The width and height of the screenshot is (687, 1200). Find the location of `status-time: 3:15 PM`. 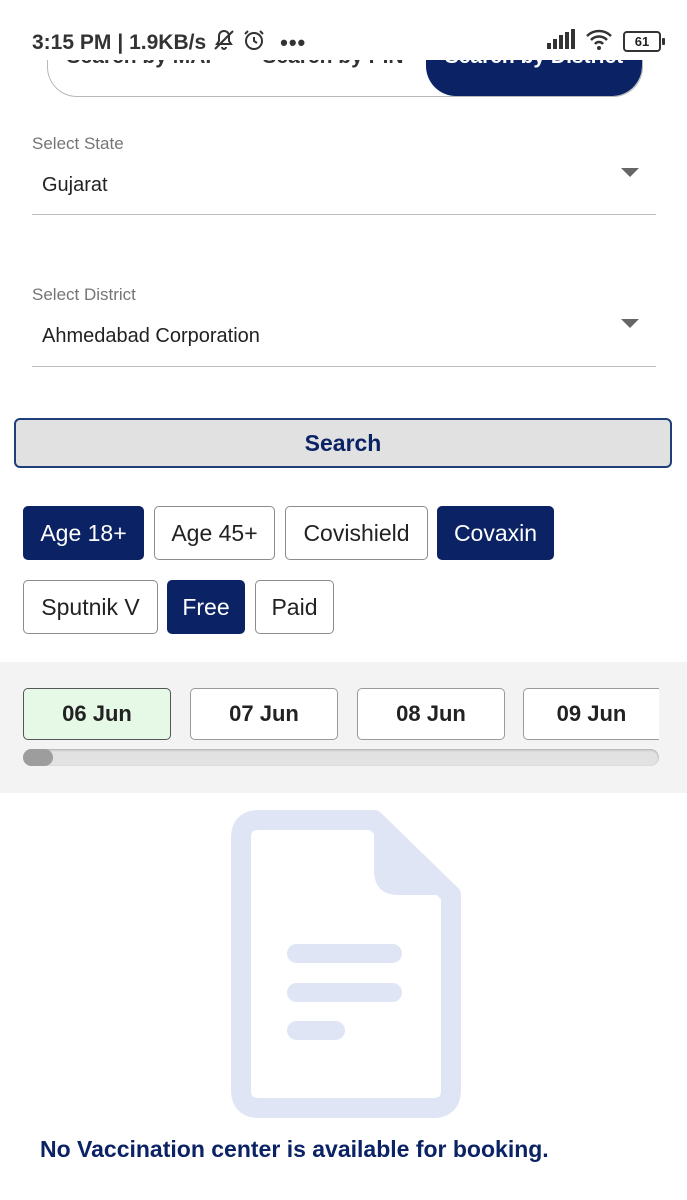

status-time: 3:15 PM is located at coordinates (72, 42).